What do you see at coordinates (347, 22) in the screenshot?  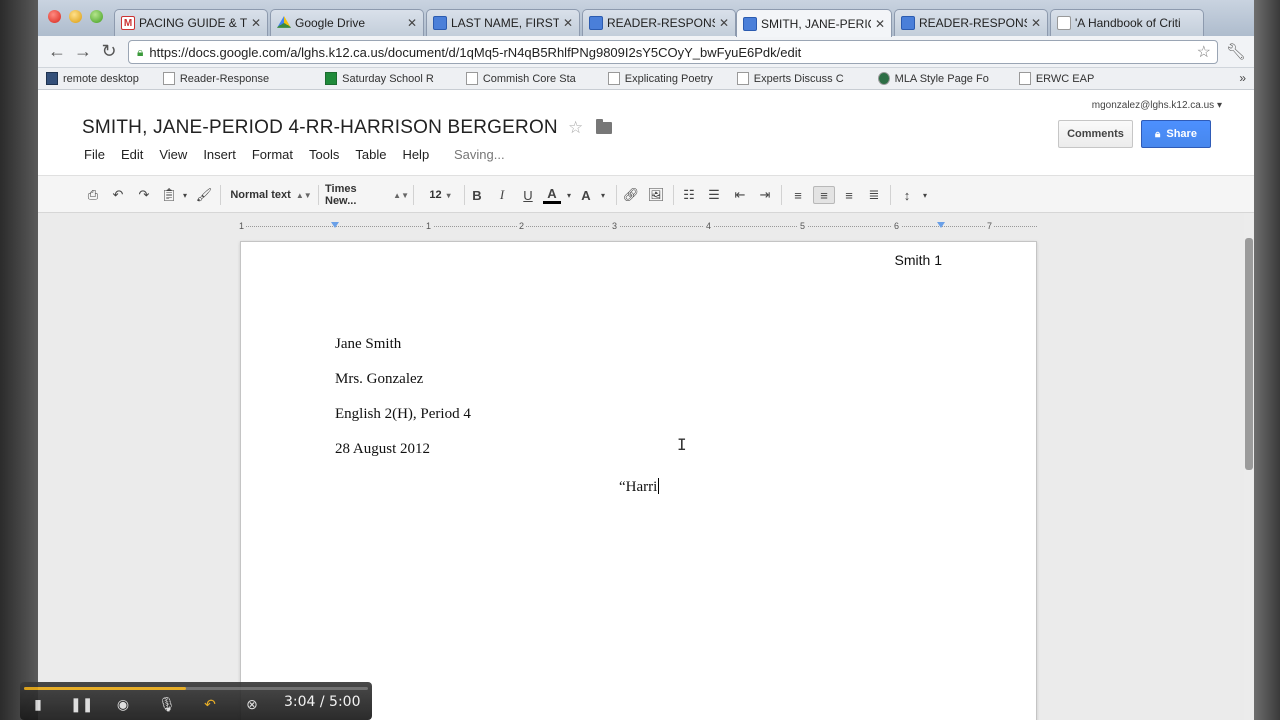 I see `tab-google-drive: Google Drive ✕` at bounding box center [347, 22].